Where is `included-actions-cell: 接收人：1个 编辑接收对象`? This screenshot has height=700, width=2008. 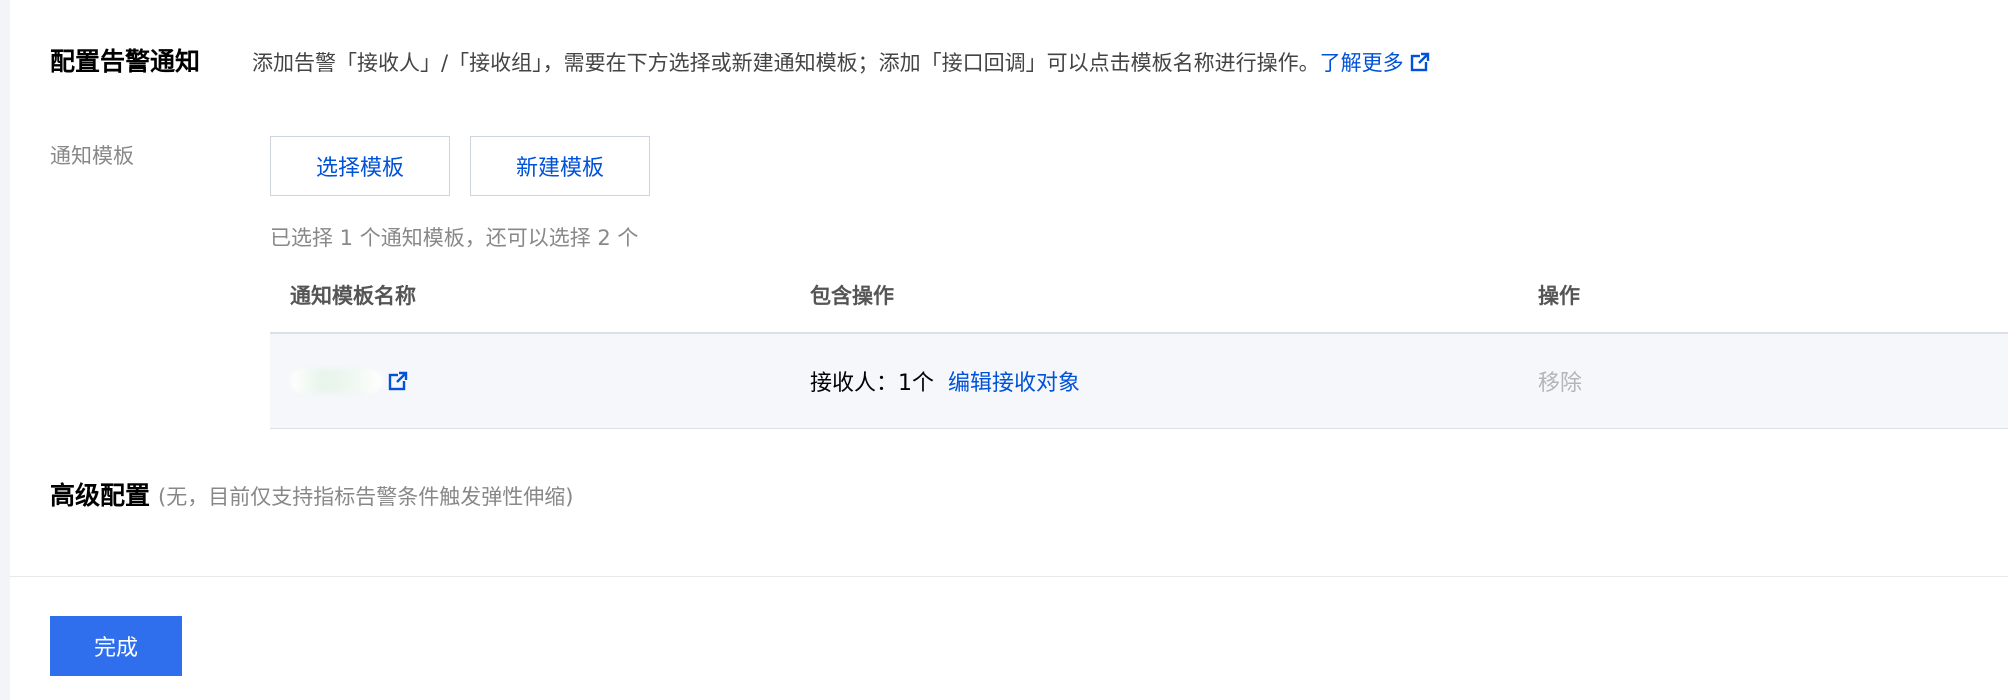 included-actions-cell: 接收人：1个 编辑接收对象 is located at coordinates (945, 381).